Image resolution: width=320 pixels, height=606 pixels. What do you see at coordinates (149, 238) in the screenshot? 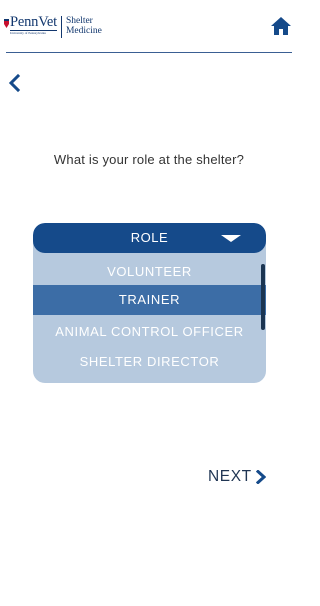
I see `role-select-header: ROLE` at bounding box center [149, 238].